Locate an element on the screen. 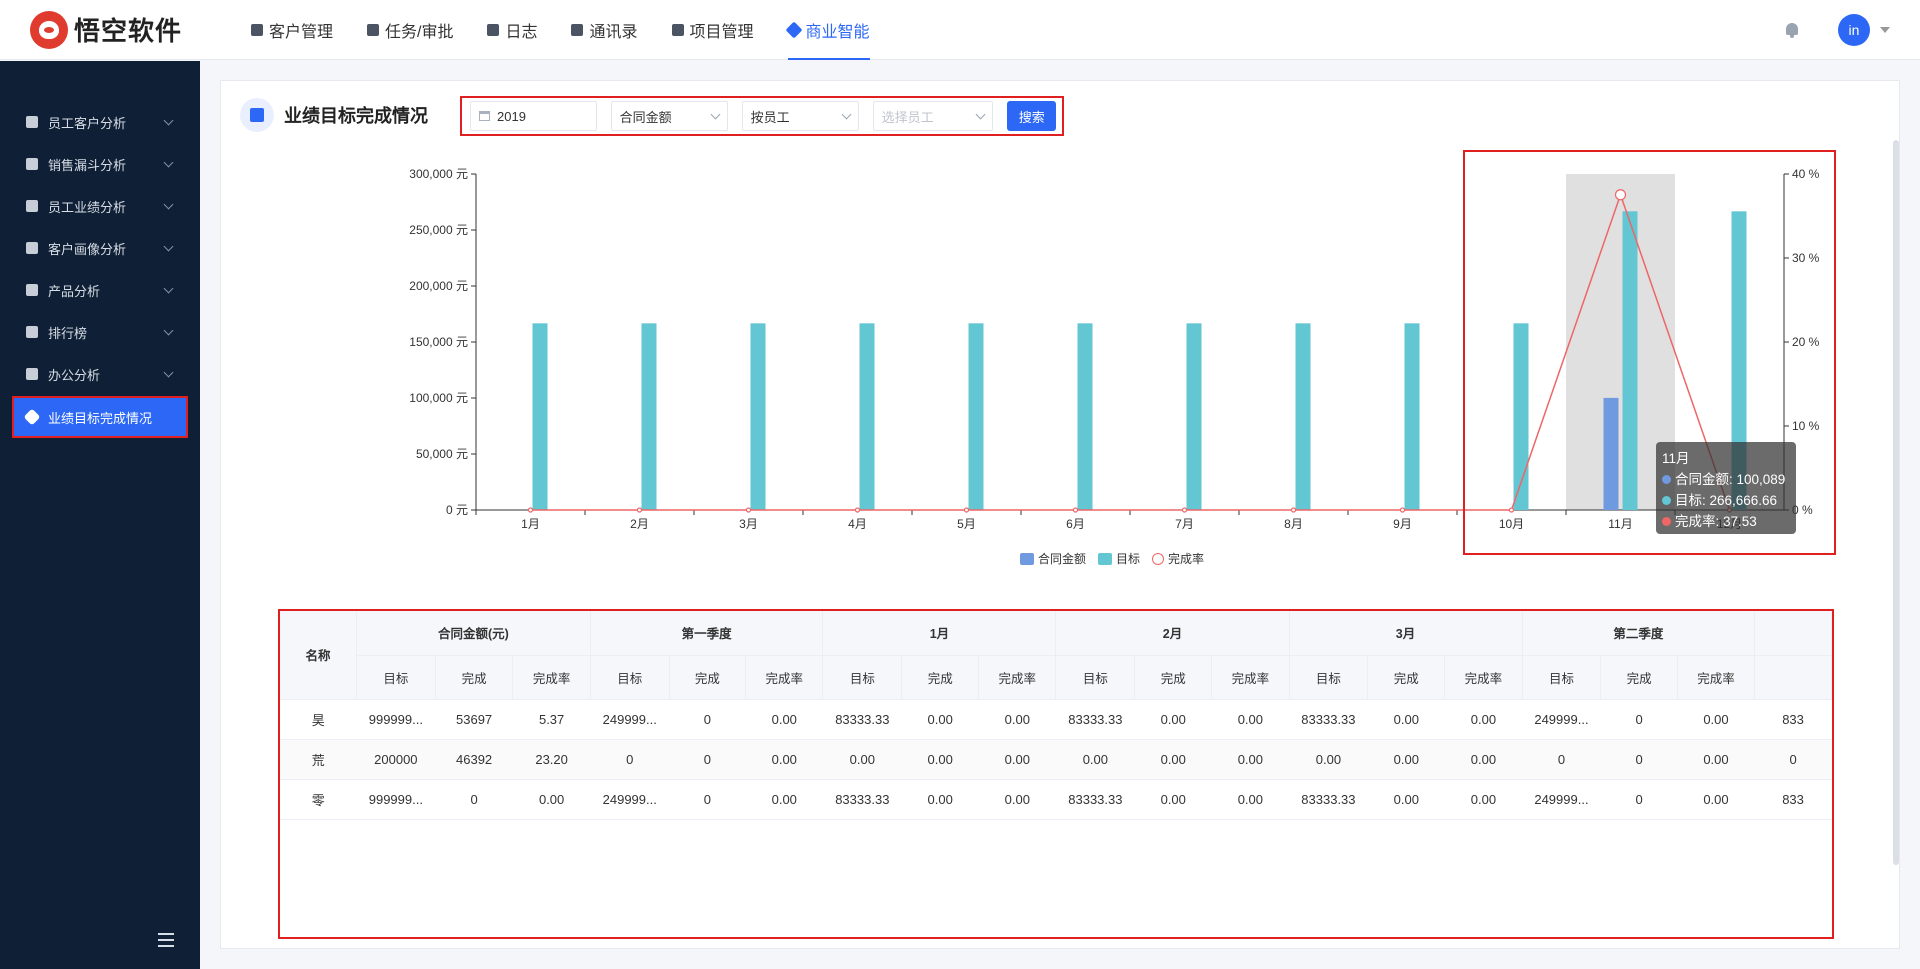 The width and height of the screenshot is (1920, 969). metric-select: 合同金额 is located at coordinates (669, 116).